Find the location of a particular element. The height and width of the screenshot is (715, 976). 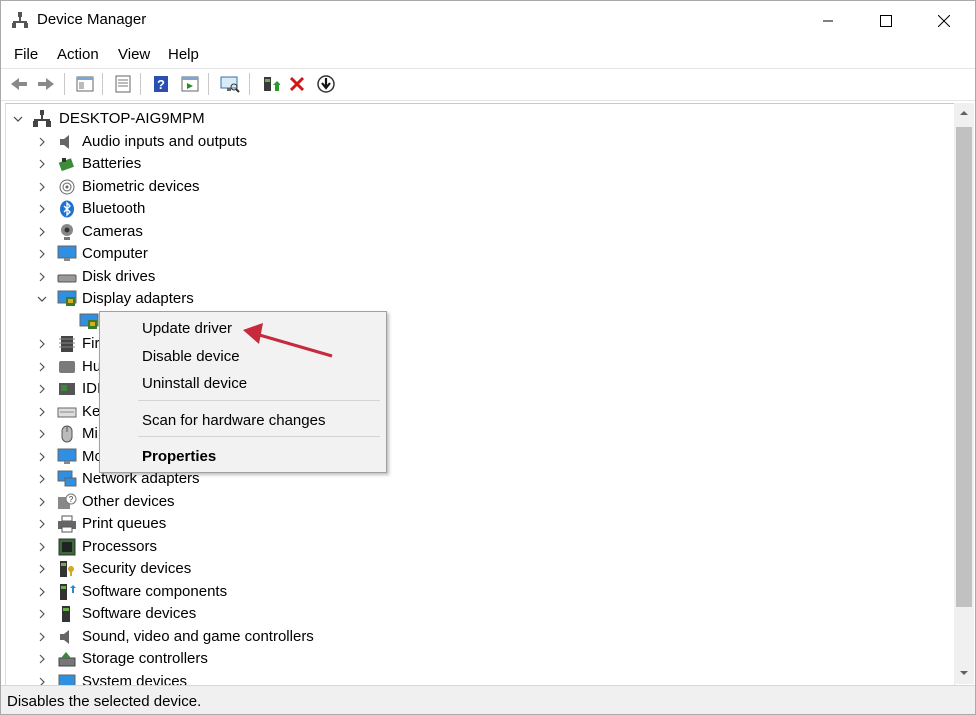

properties-button is located at coordinates (85, 84).